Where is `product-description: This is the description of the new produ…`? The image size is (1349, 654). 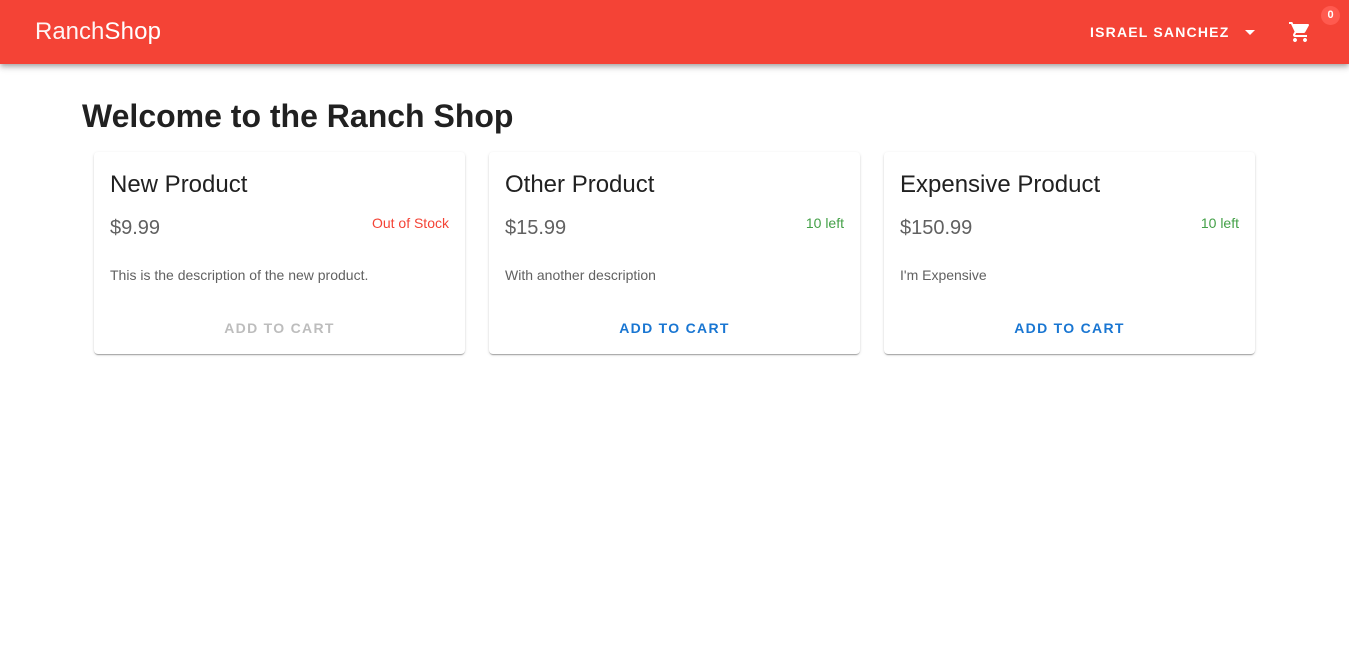 product-description: This is the description of the new produ… is located at coordinates (239, 275).